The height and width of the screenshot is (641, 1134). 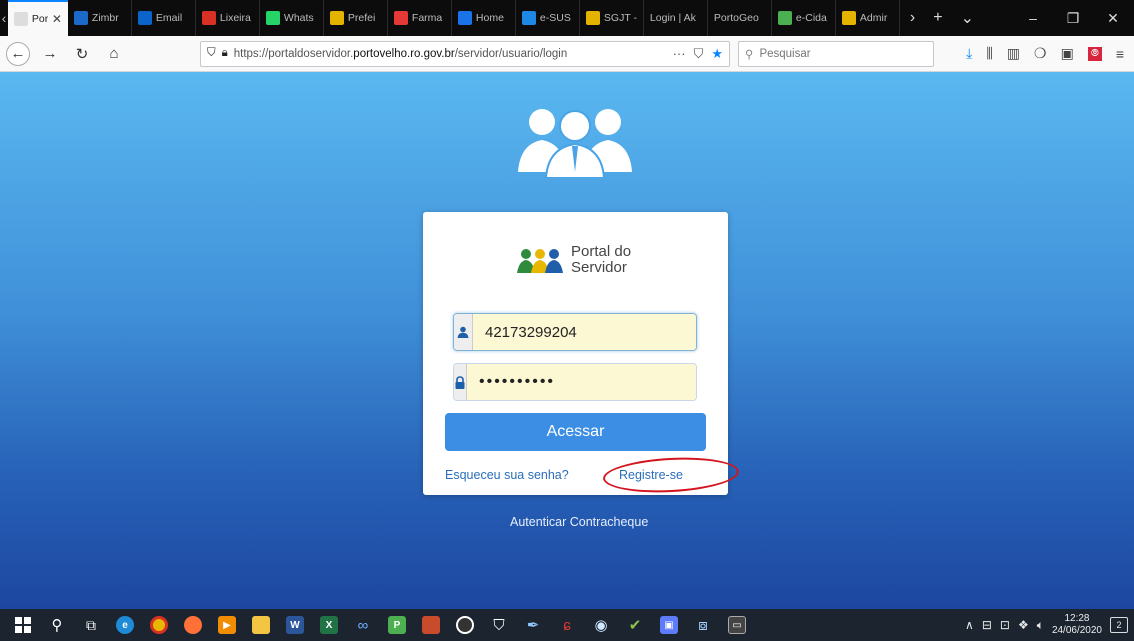 I want to click on browser-tab: Lixeira, so click(x=228, y=18).